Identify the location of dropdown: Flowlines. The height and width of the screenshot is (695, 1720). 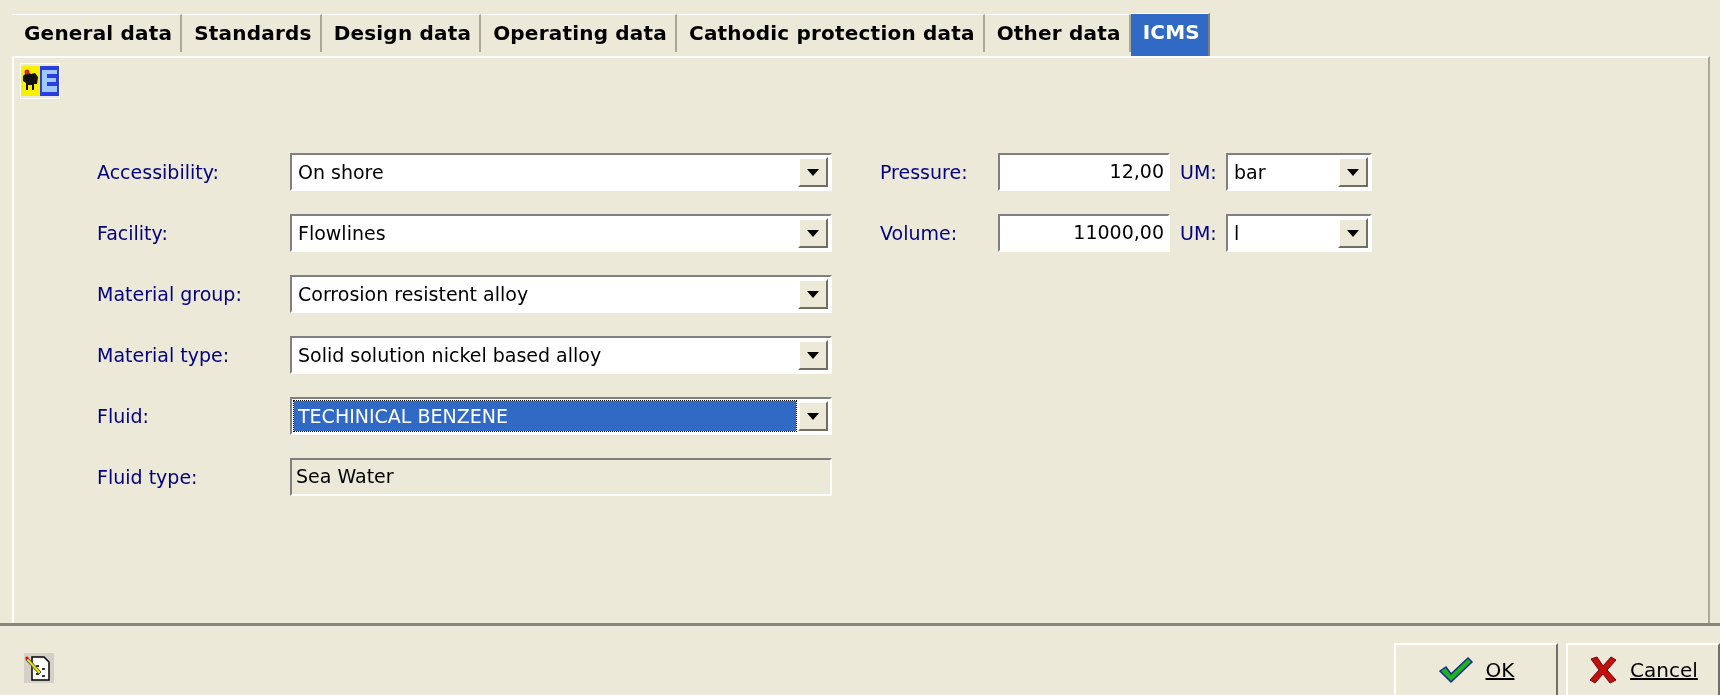
(561, 233).